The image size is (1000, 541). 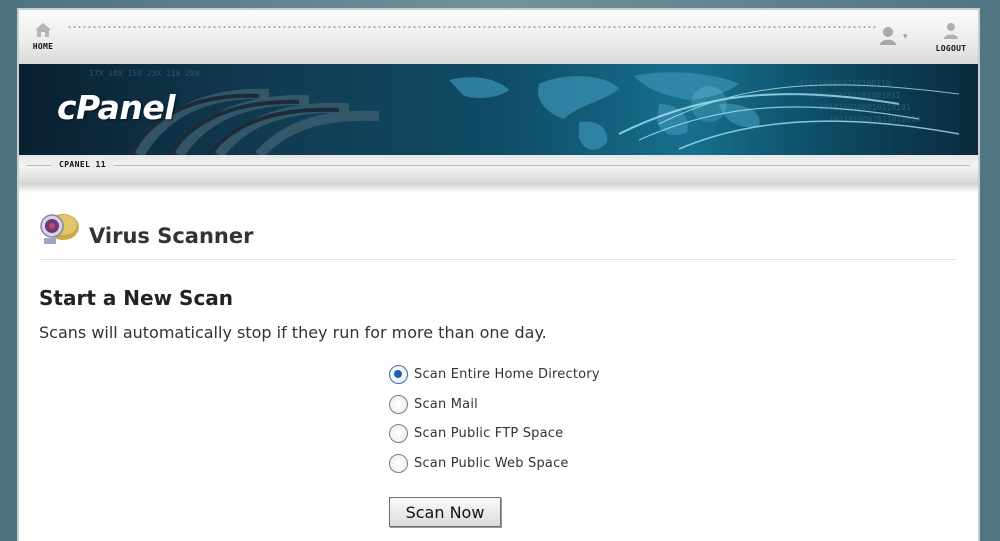 What do you see at coordinates (498, 188) in the screenshot?
I see `header-shadow` at bounding box center [498, 188].